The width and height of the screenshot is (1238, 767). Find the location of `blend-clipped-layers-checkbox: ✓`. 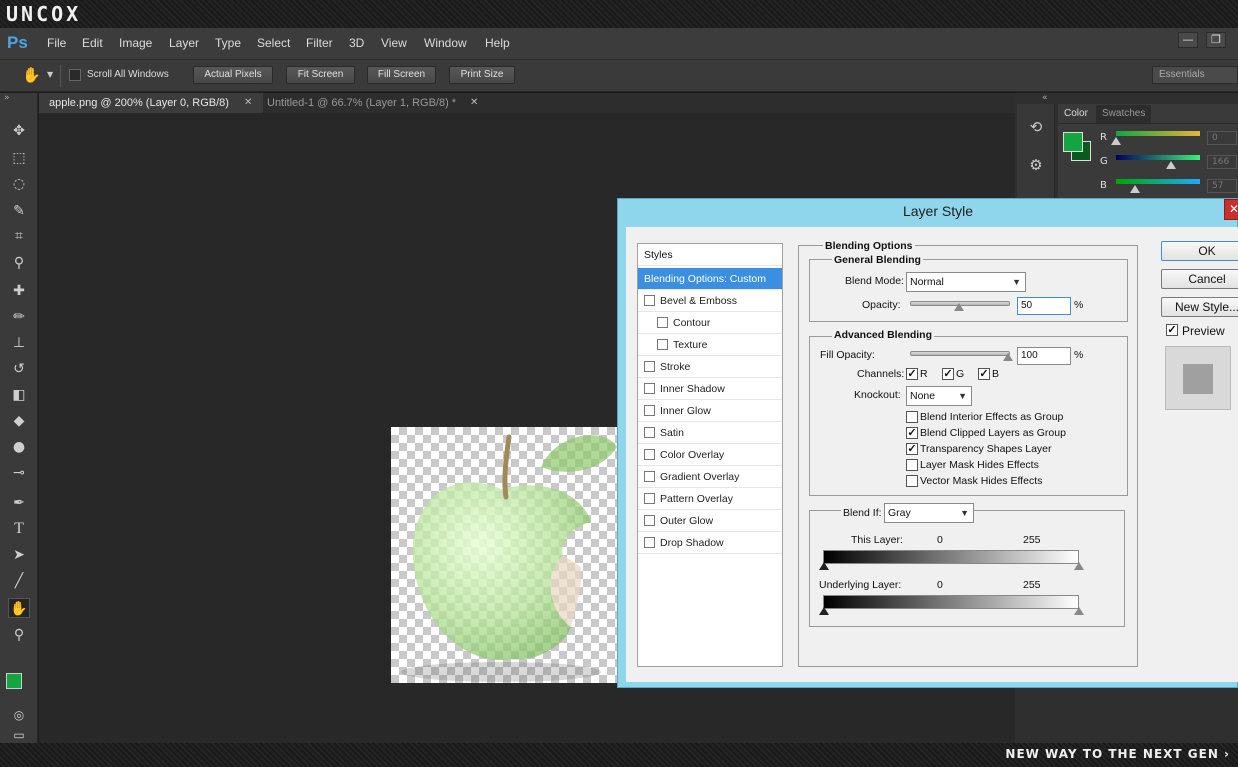

blend-clipped-layers-checkbox: ✓ is located at coordinates (912, 433).